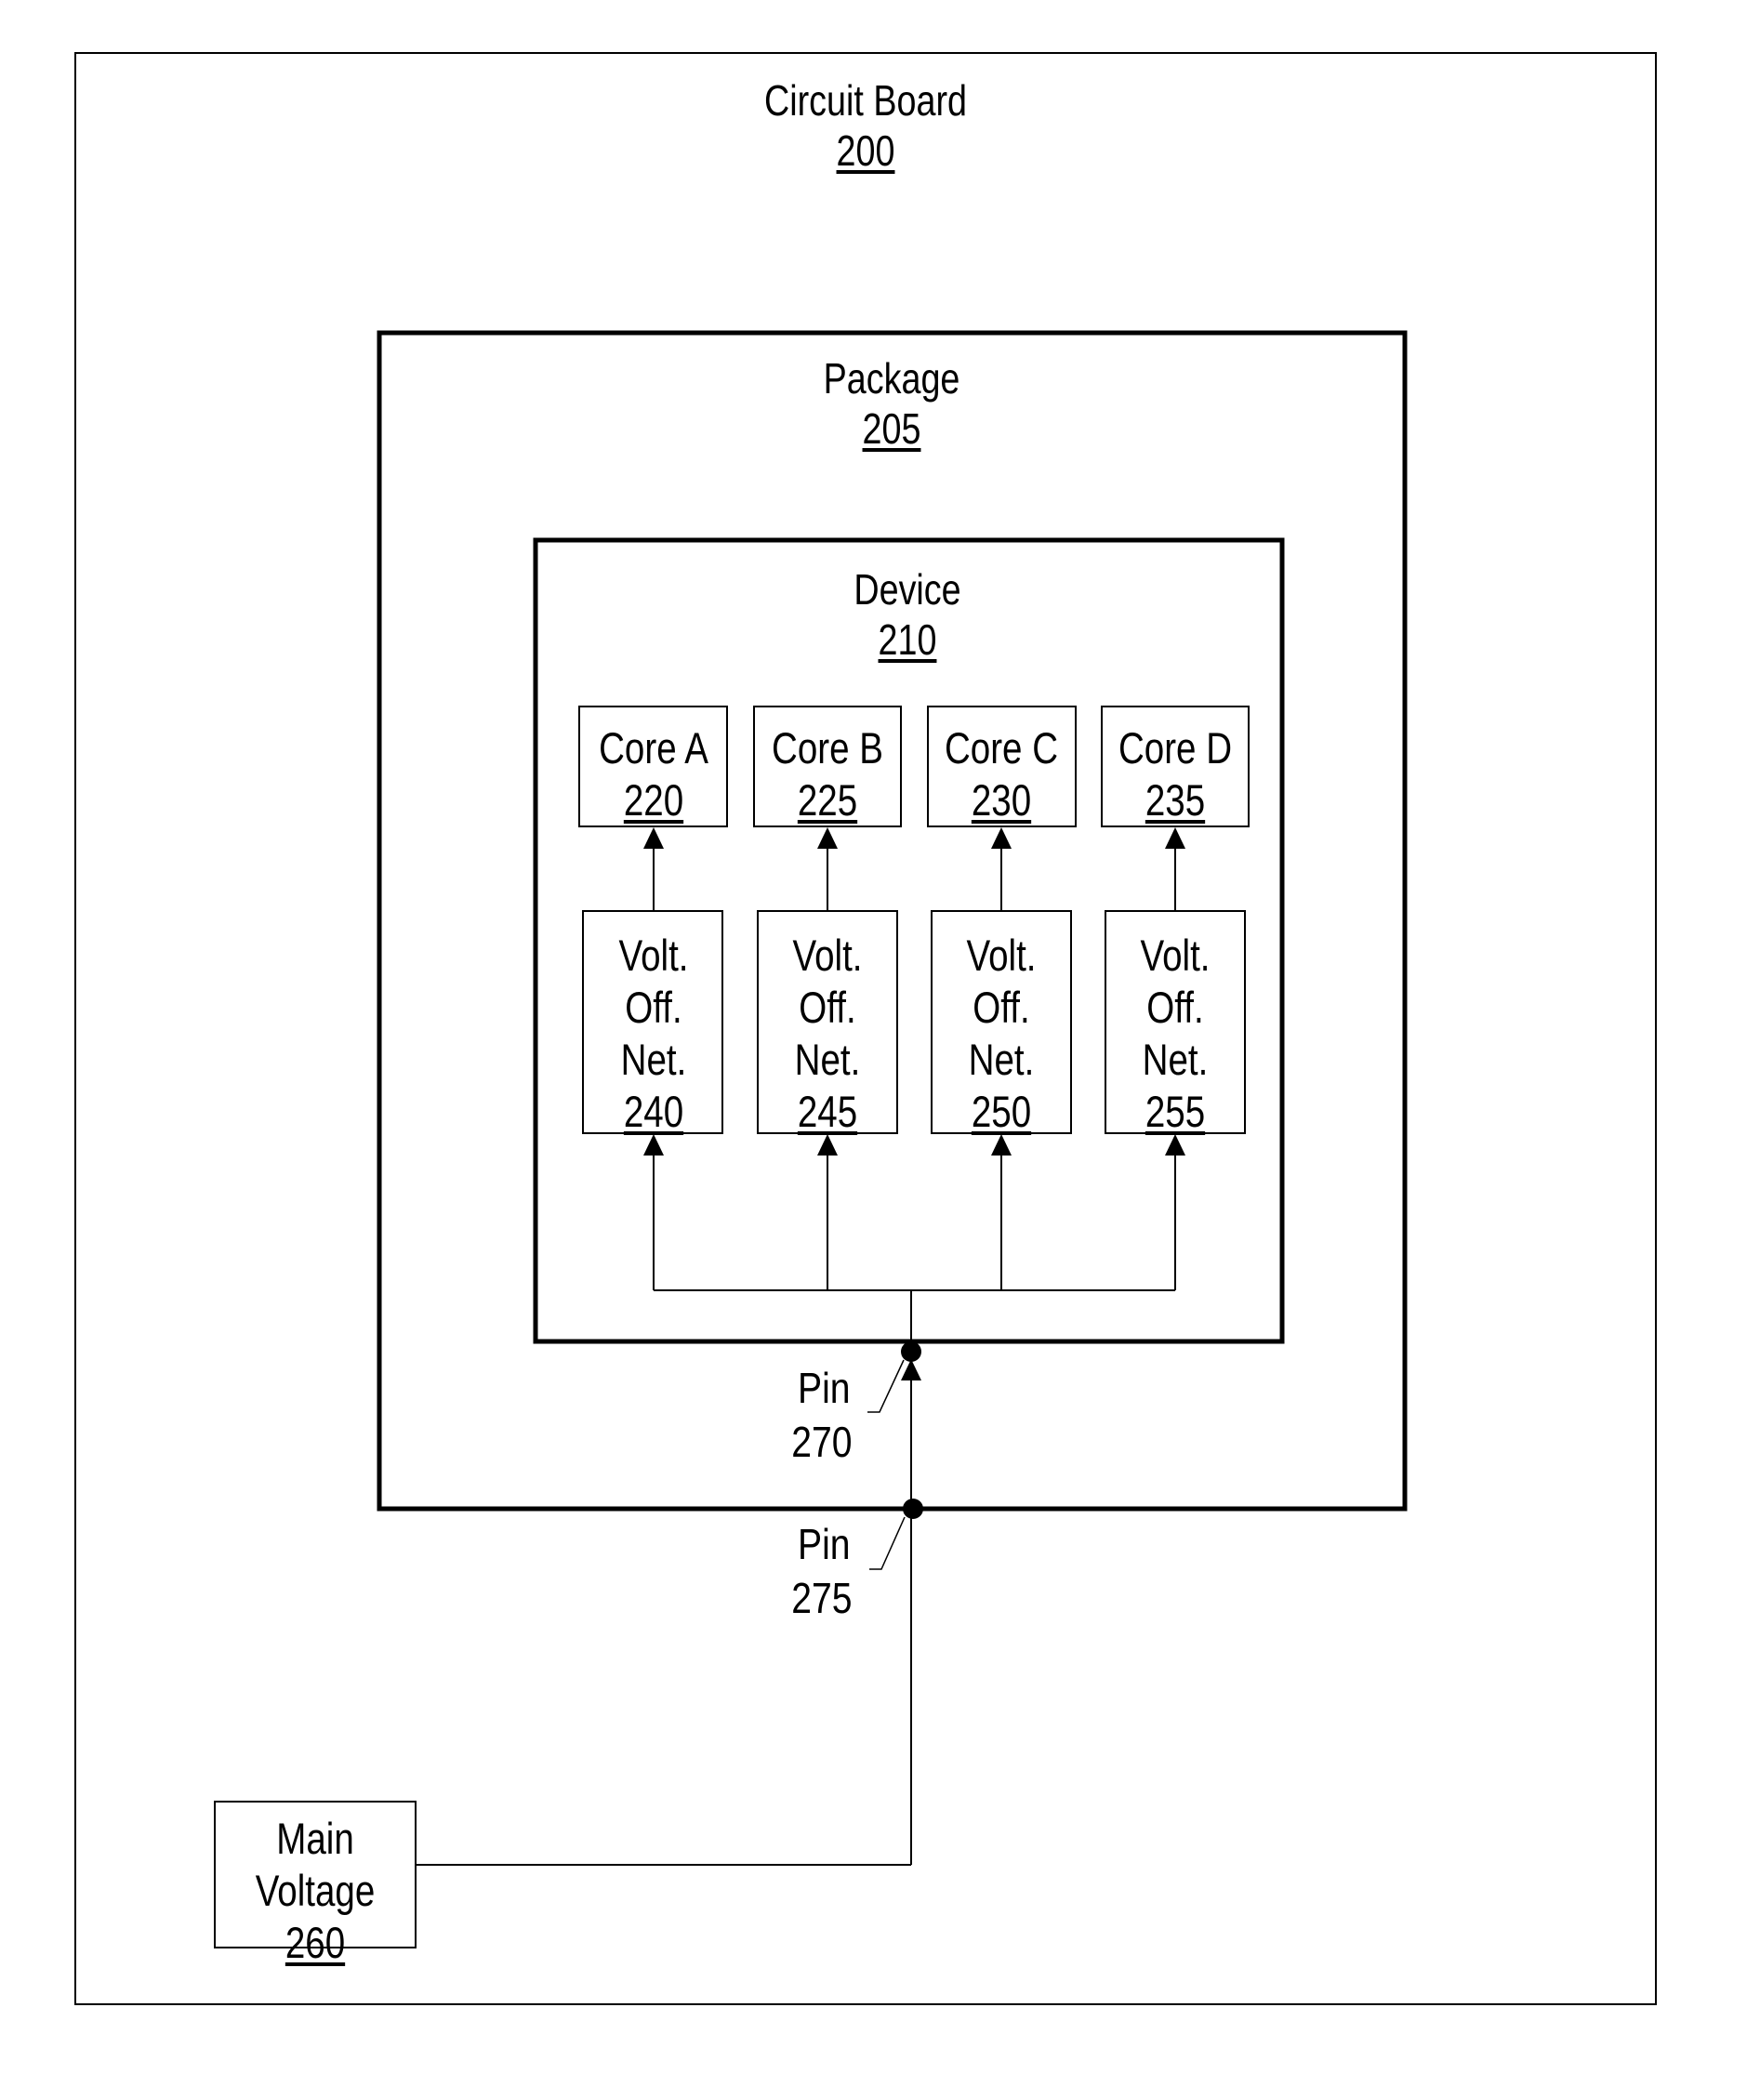  What do you see at coordinates (866, 150) in the screenshot?
I see `circuit-board-ref: 200` at bounding box center [866, 150].